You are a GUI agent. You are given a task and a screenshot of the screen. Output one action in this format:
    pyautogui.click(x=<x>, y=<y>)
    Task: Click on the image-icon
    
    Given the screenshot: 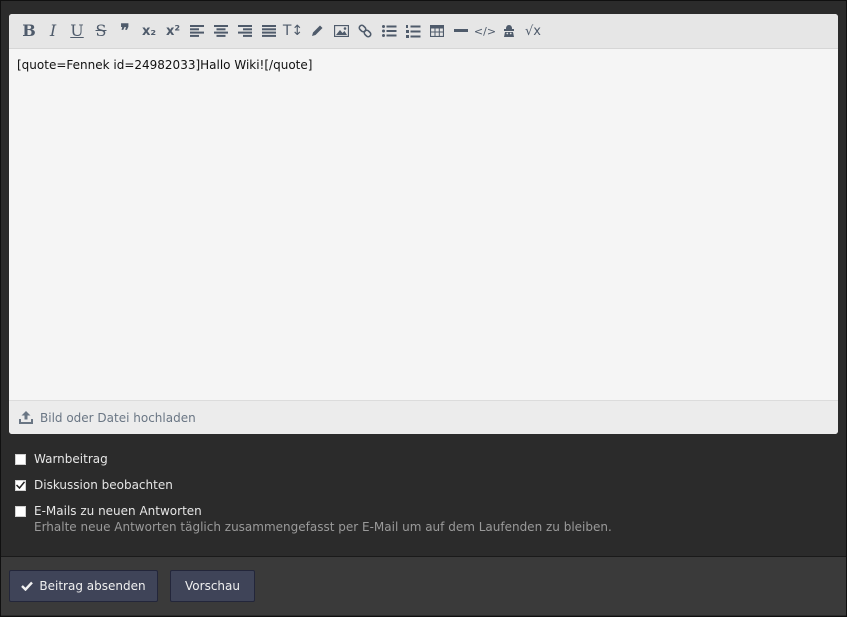 What is the action you would take?
    pyautogui.click(x=341, y=31)
    